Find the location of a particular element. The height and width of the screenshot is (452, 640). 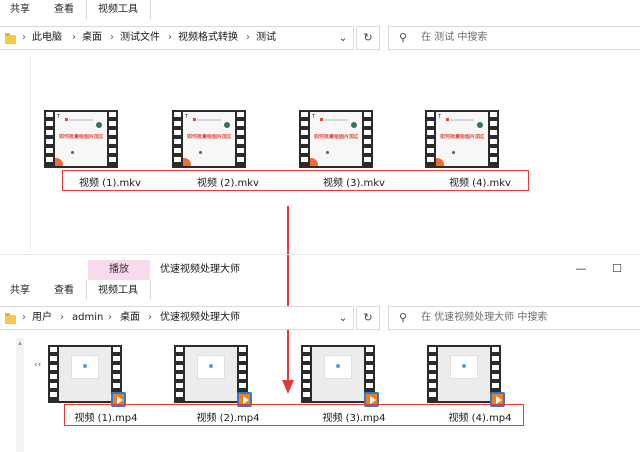

file-name-mp4-2: 视频 (2).mp4 is located at coordinates (228, 416).